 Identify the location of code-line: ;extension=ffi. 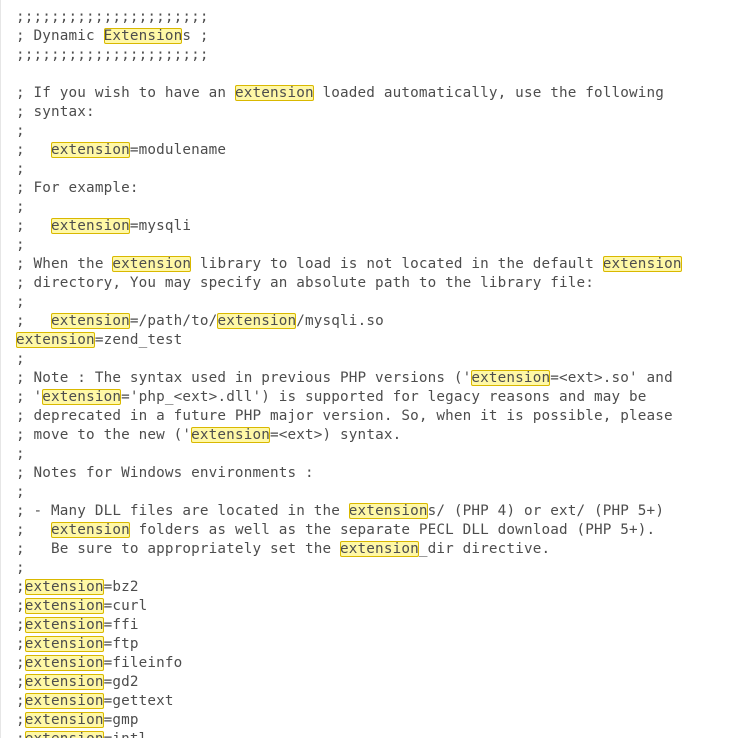
(349, 625).